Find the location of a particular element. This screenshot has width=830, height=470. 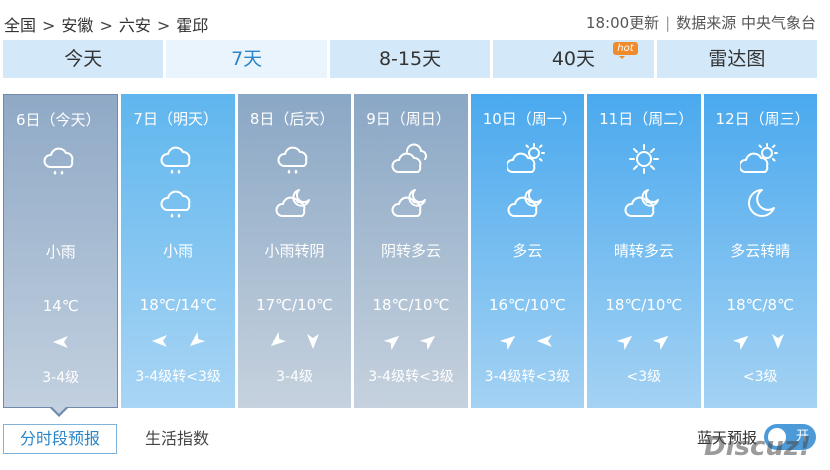

tab-radar: 雷达图 is located at coordinates (737, 59).